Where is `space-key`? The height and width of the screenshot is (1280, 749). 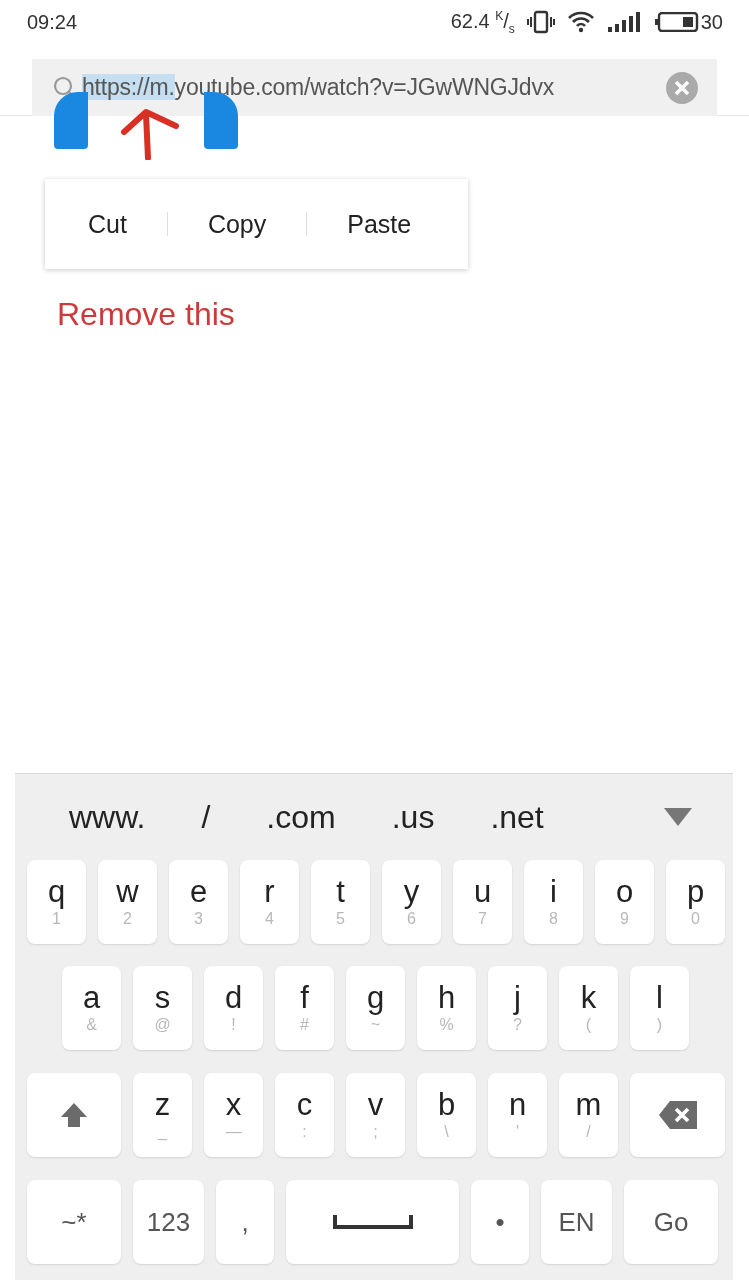
space-key is located at coordinates (372, 1222).